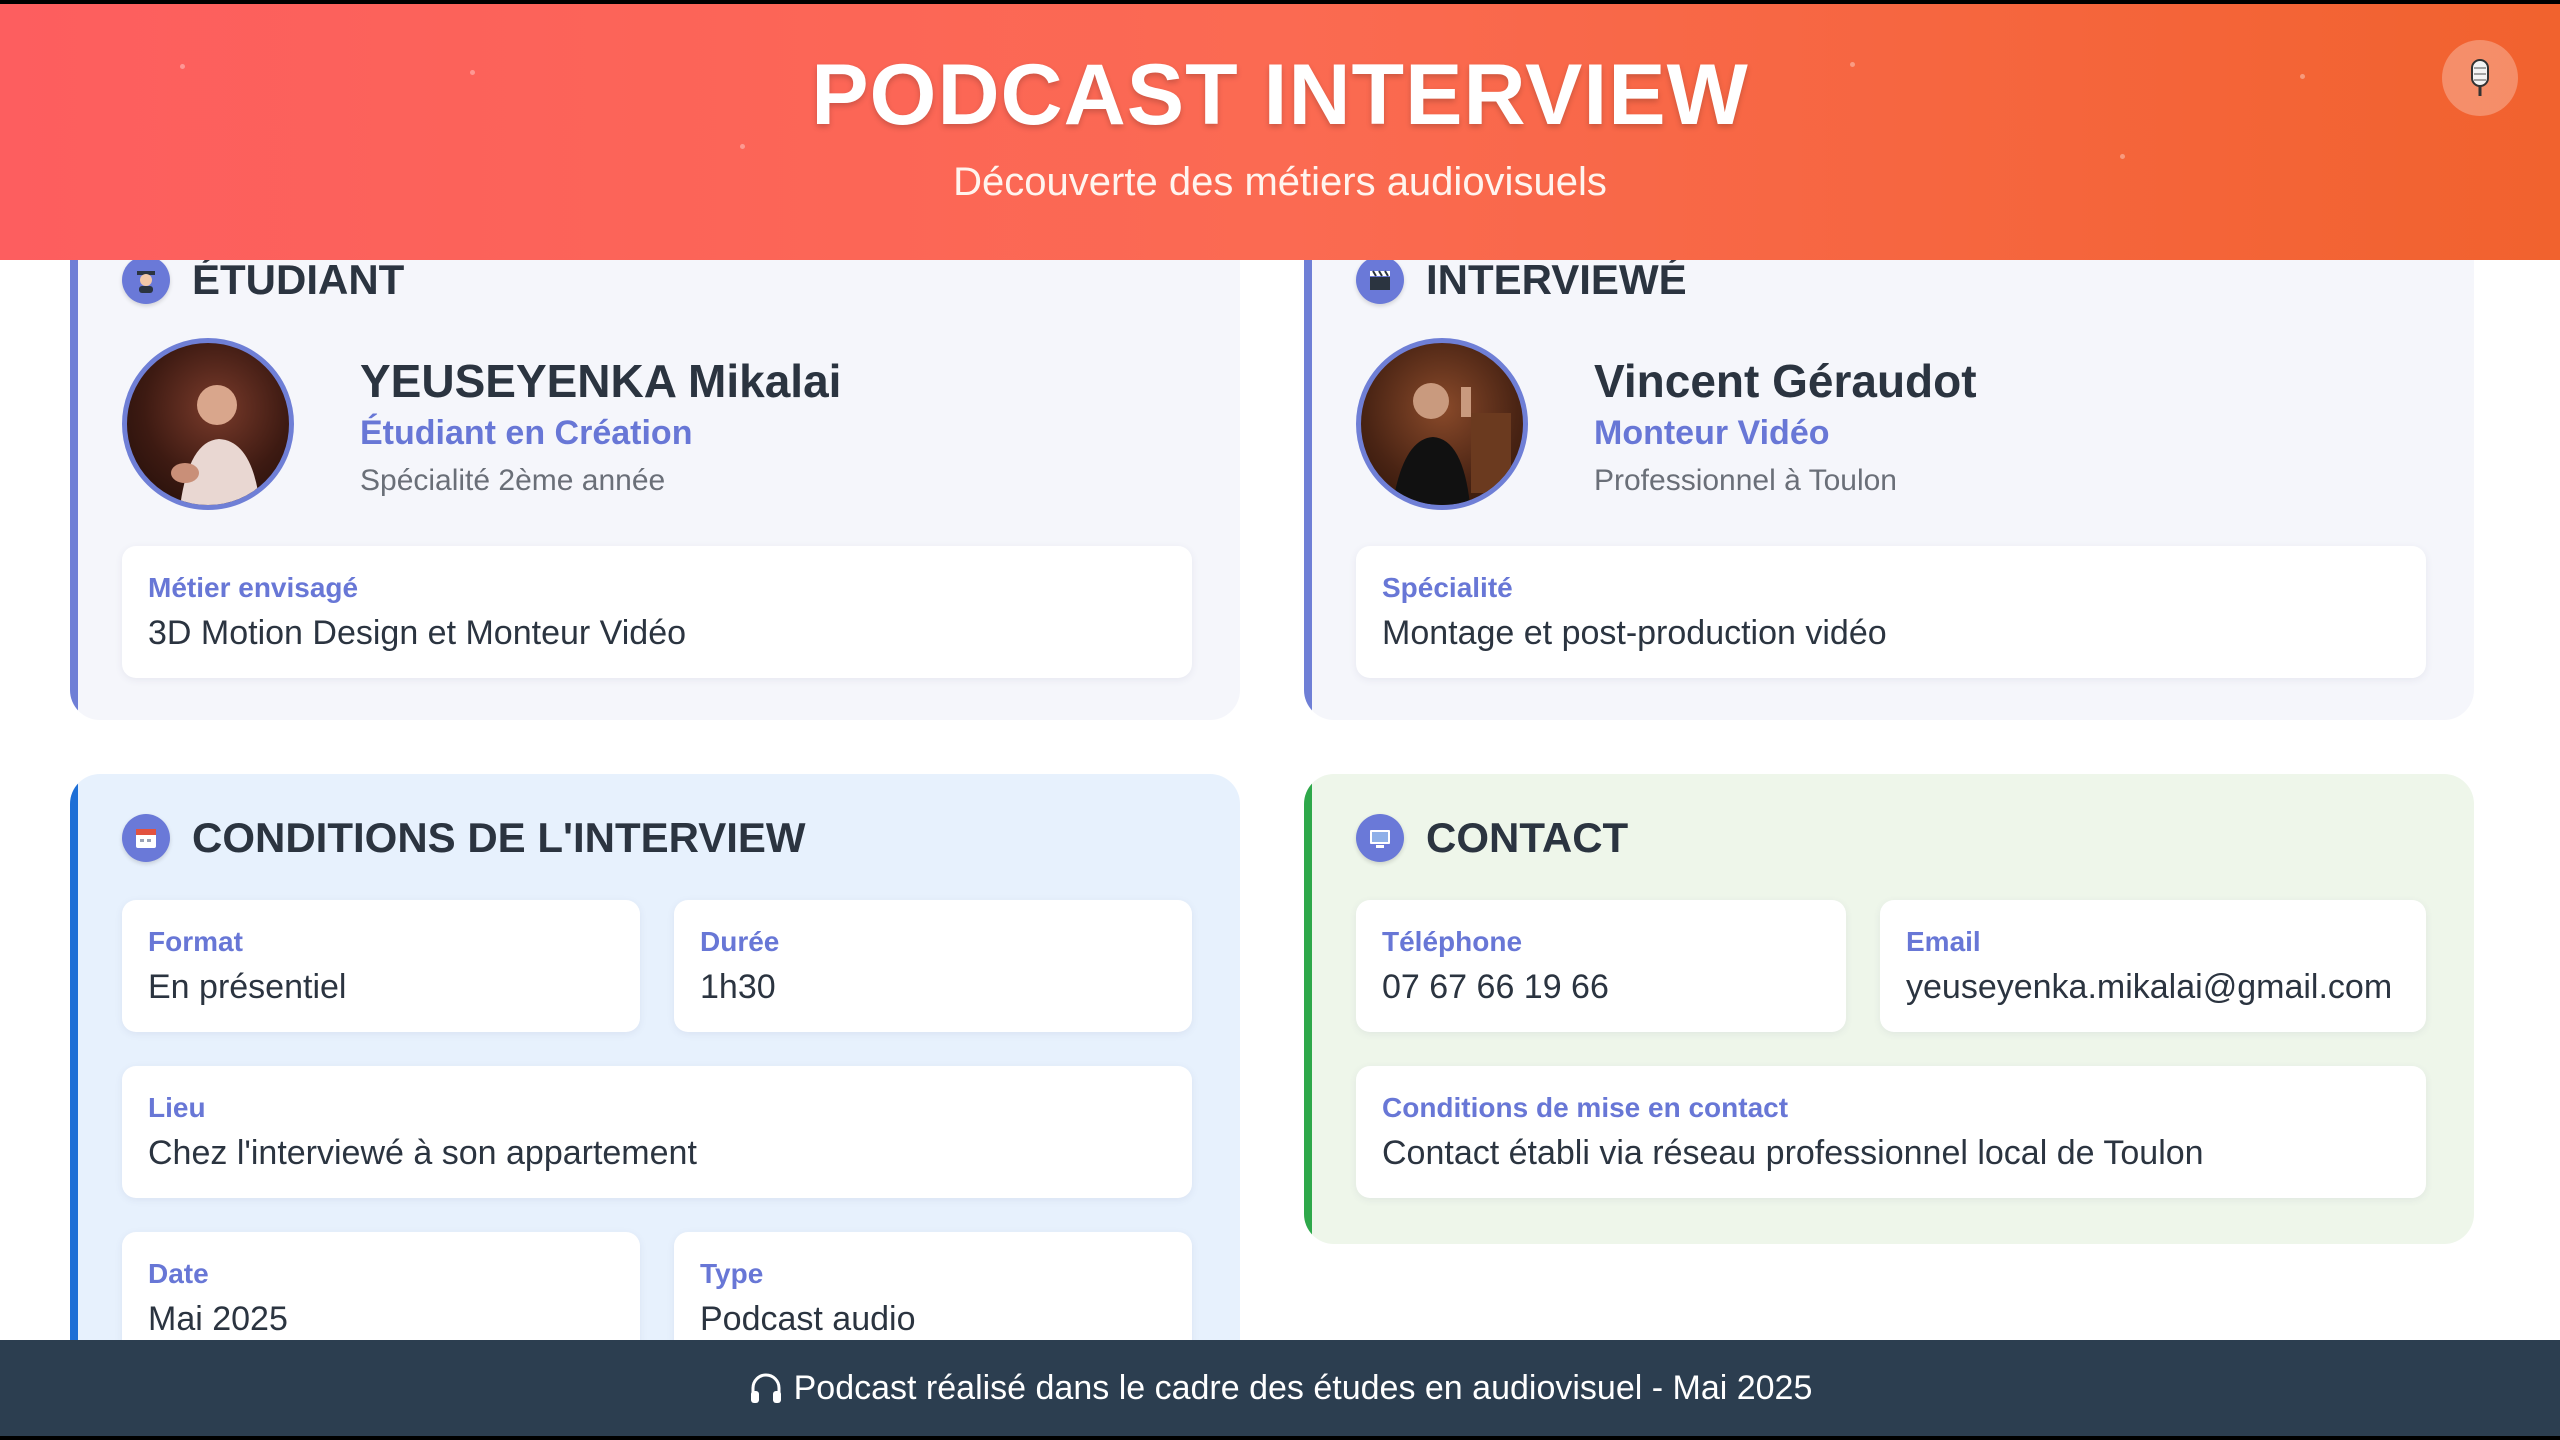  I want to click on format-box: Format En présentiel, so click(381, 966).